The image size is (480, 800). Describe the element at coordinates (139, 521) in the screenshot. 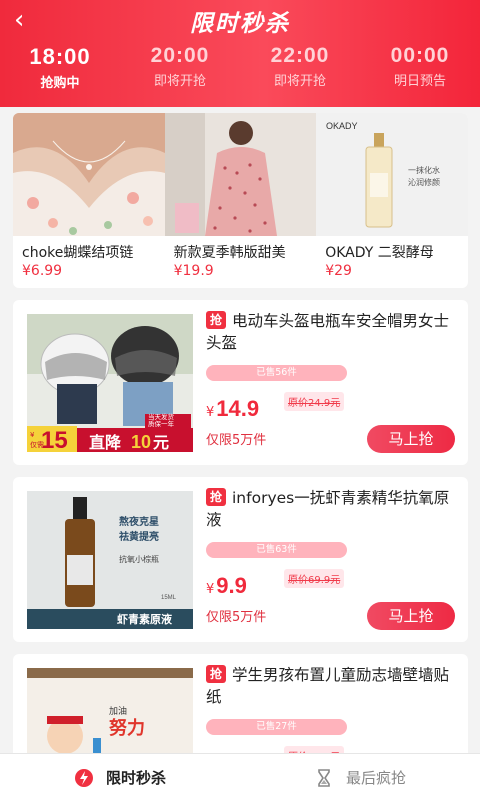

I see `image-line-1: 熬夜克星` at that location.